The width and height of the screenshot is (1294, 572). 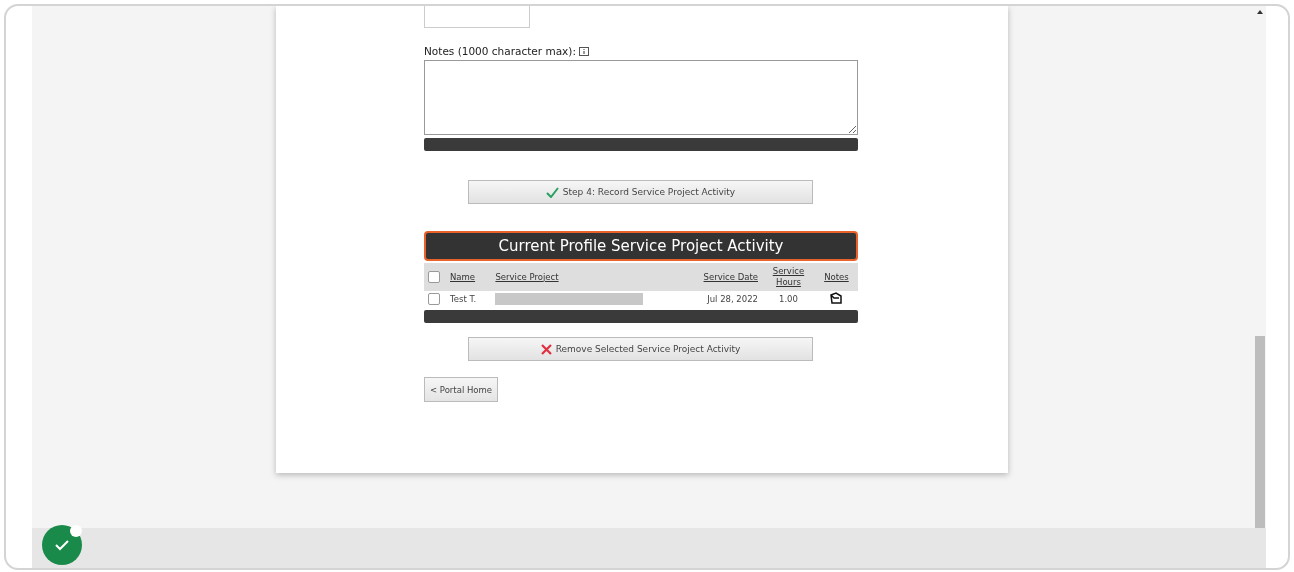 What do you see at coordinates (62, 545) in the screenshot?
I see `check-badge-icon` at bounding box center [62, 545].